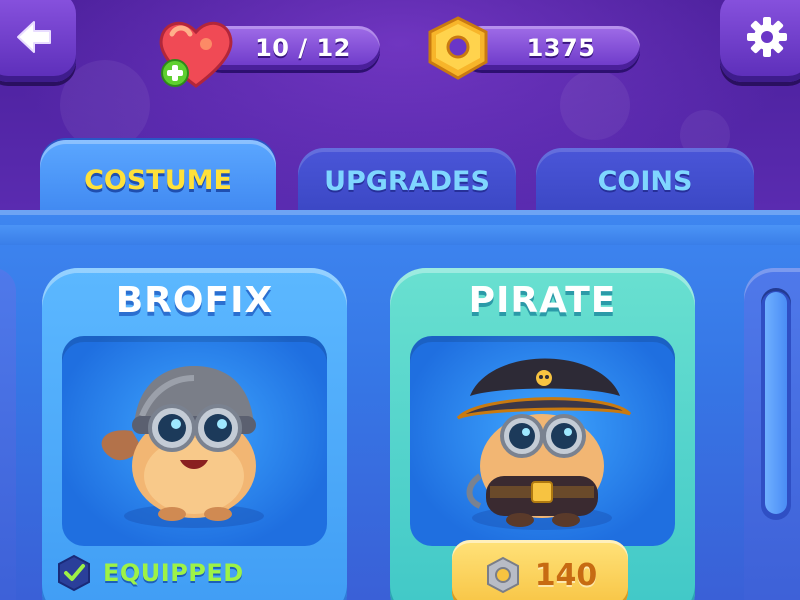 The image size is (800, 600). I want to click on card-title: BROFIX, so click(194, 300).